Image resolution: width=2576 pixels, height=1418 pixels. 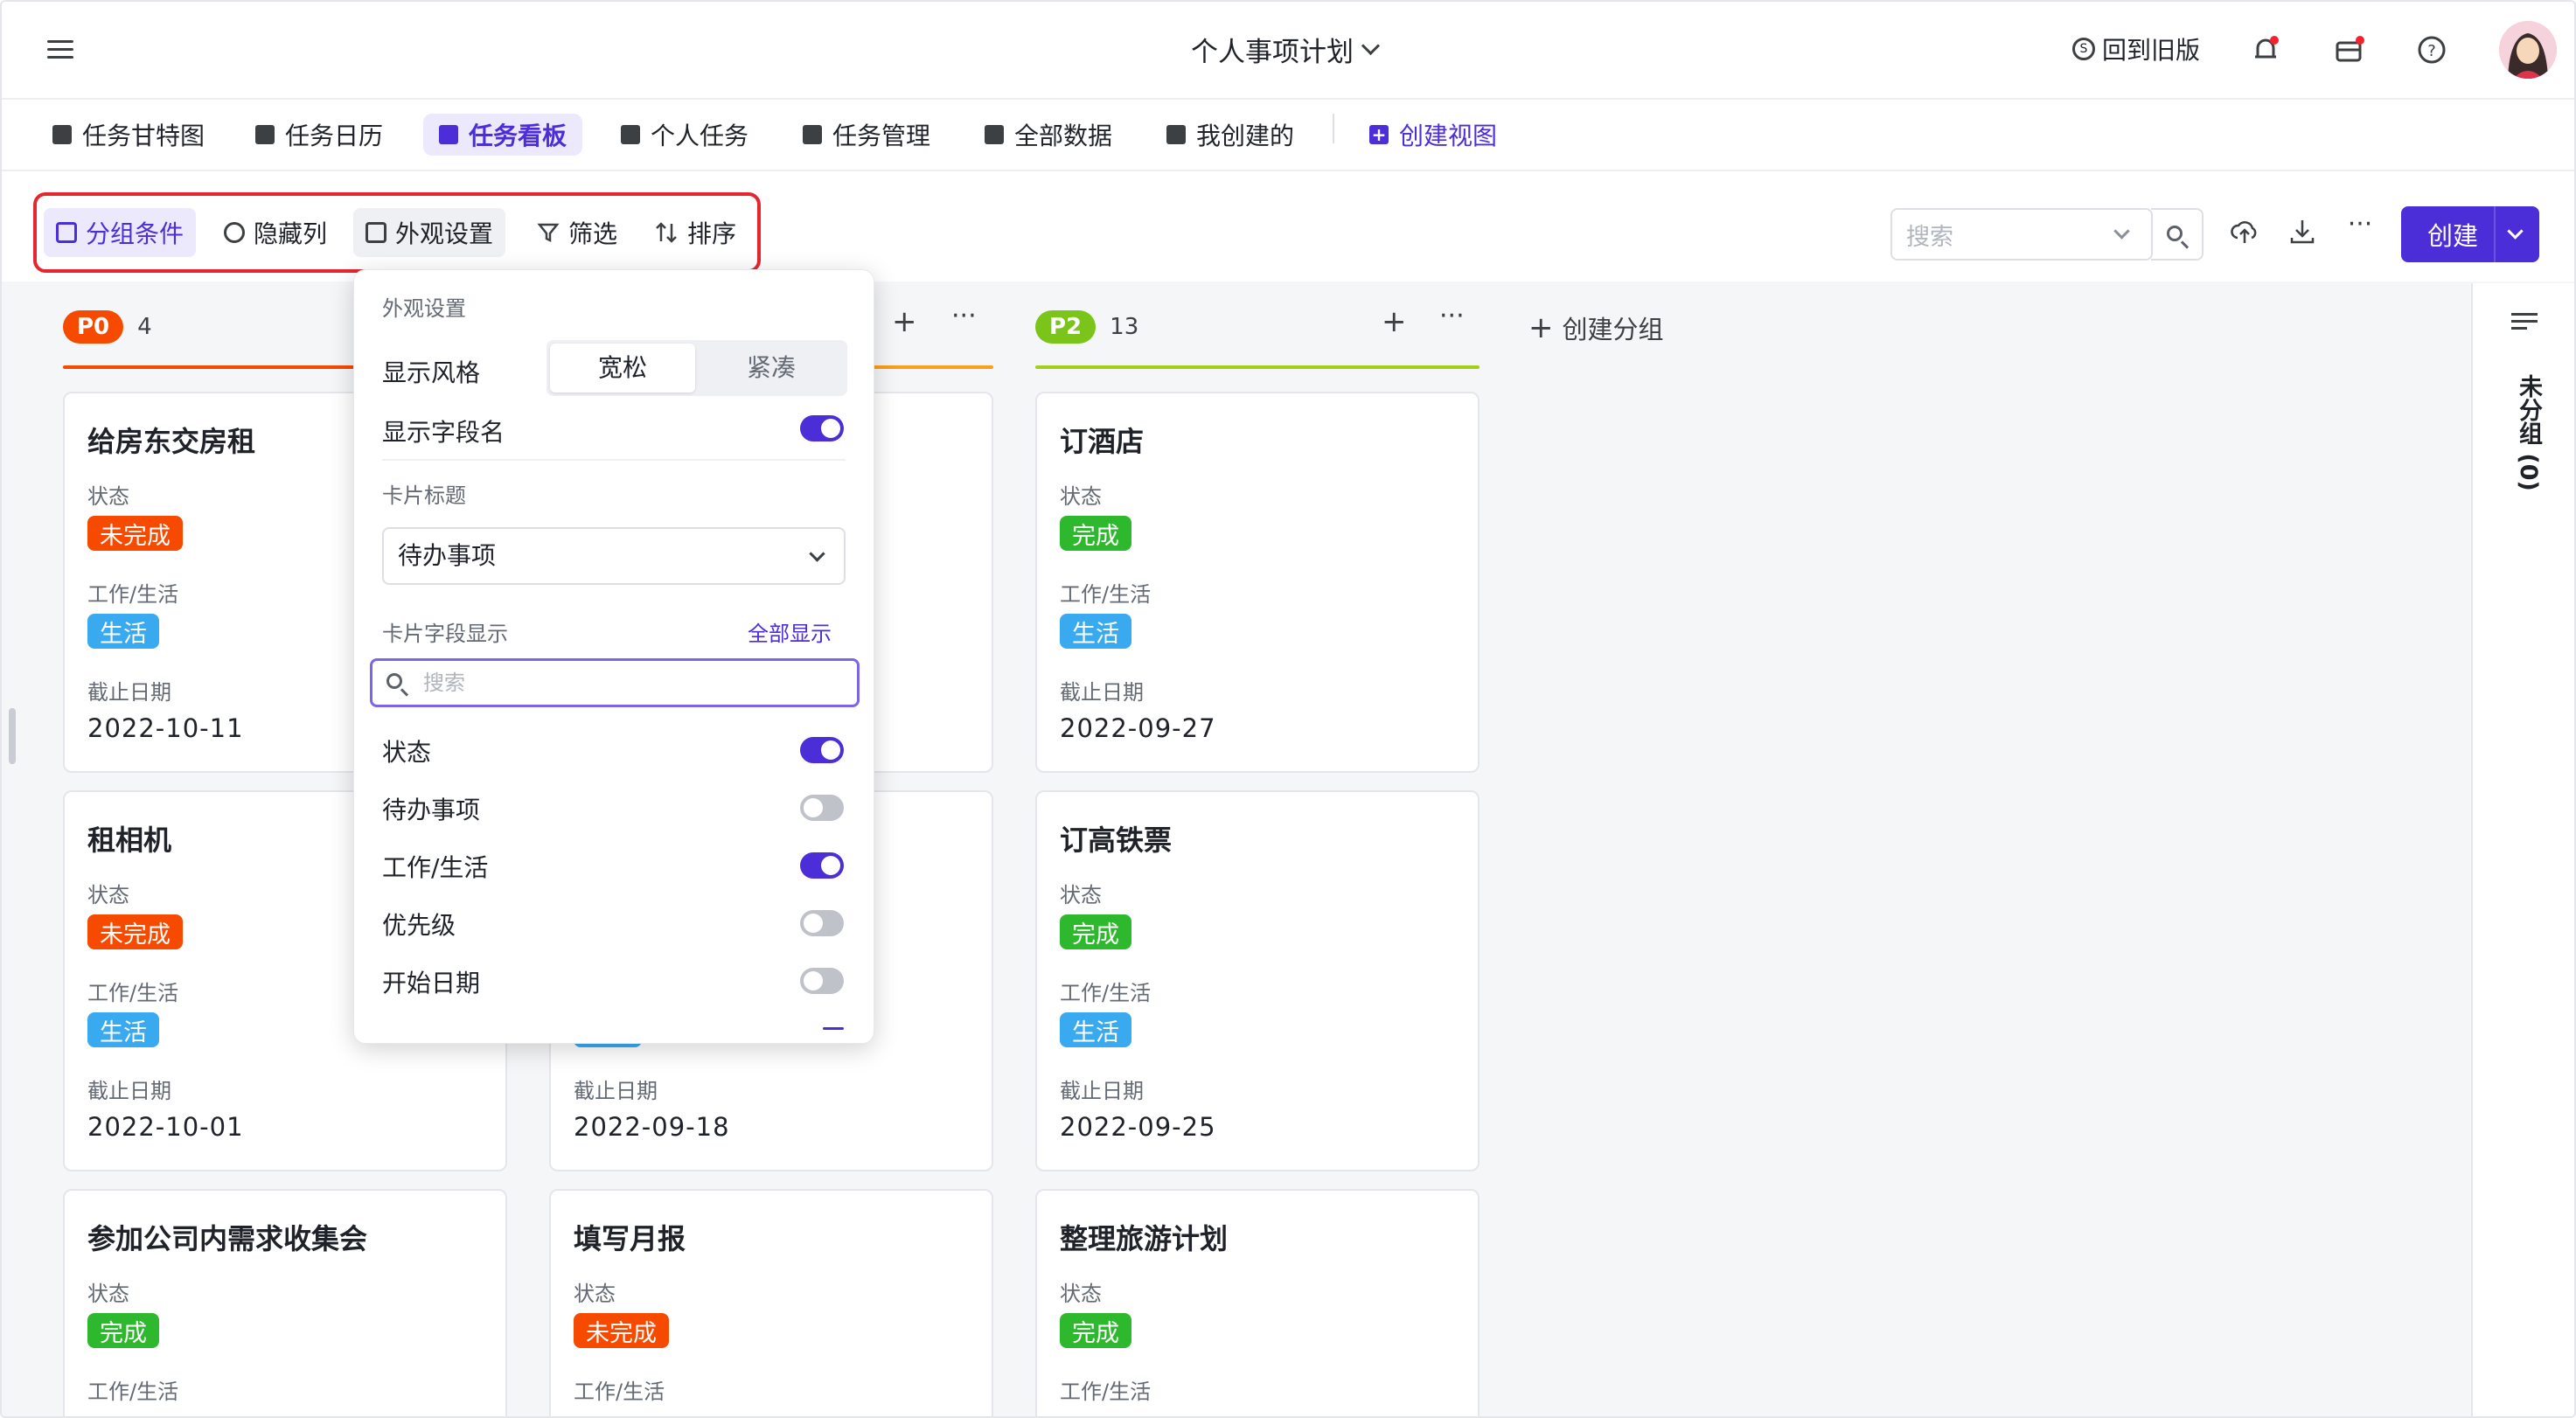 What do you see at coordinates (615, 682) in the screenshot?
I see `field-search-input: 搜索` at bounding box center [615, 682].